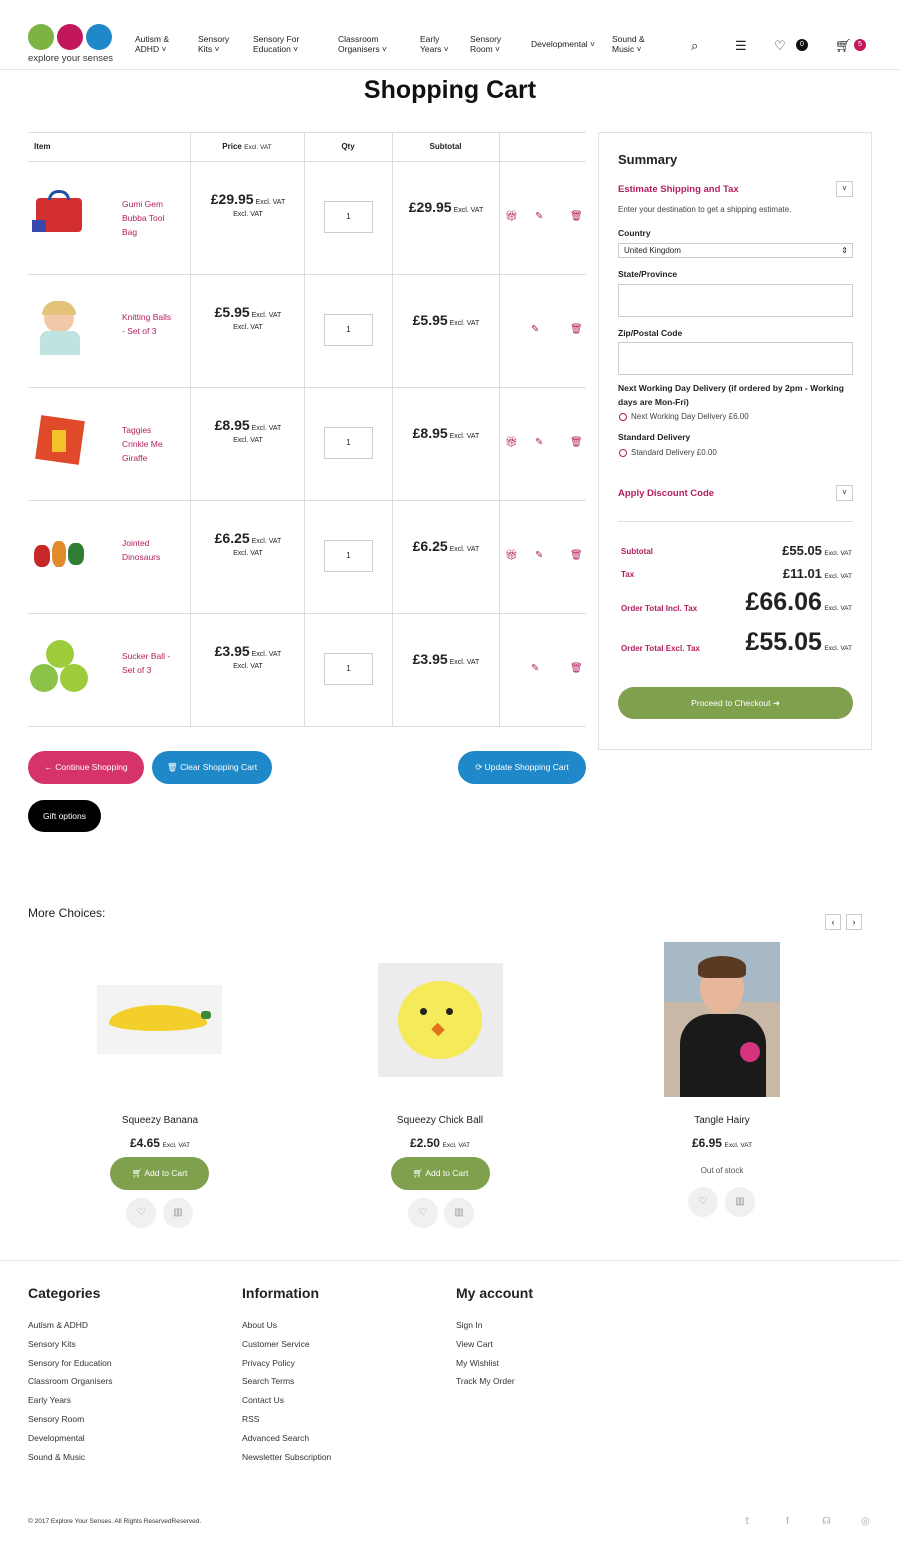  I want to click on sucker-ball-image, so click(60, 665).